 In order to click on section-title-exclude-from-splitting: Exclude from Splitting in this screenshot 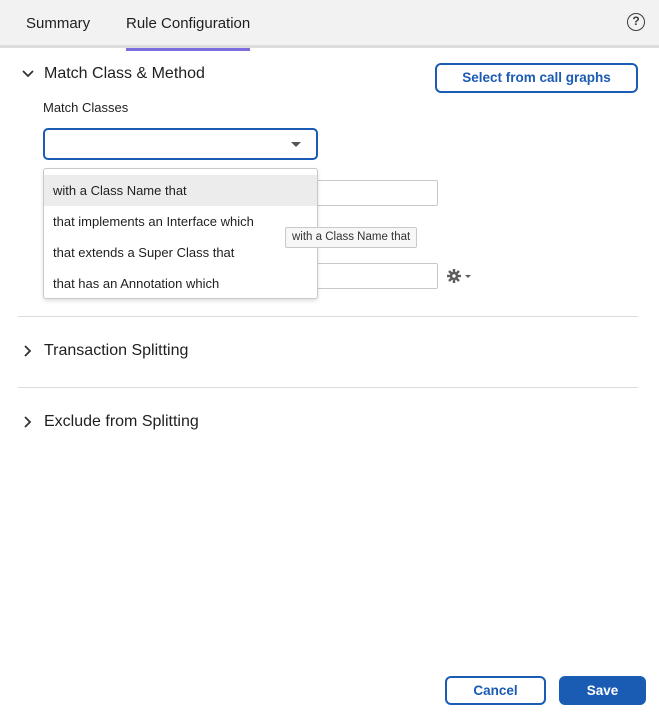, I will do `click(121, 421)`.